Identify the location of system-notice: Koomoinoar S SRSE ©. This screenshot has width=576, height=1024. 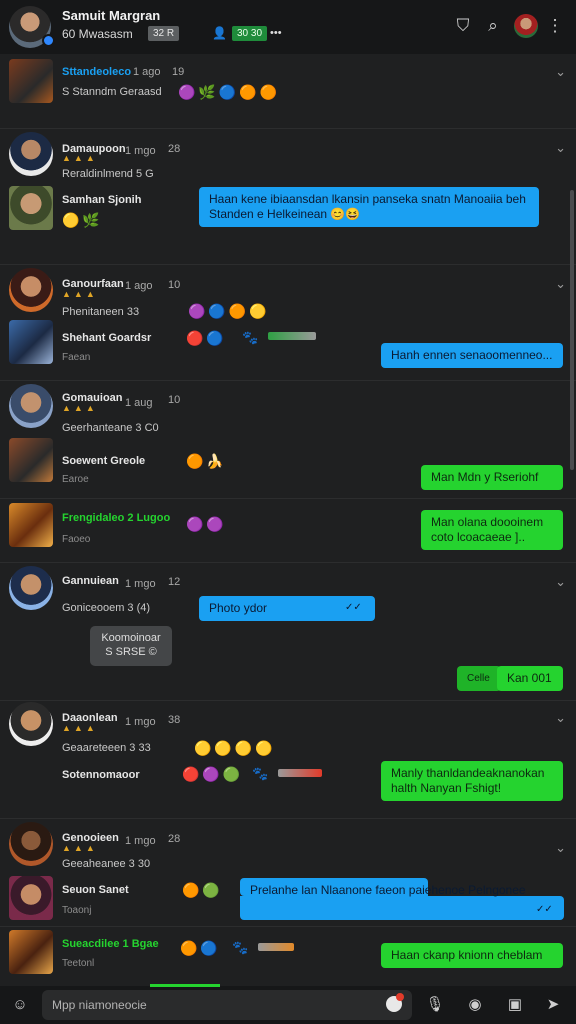
(131, 646).